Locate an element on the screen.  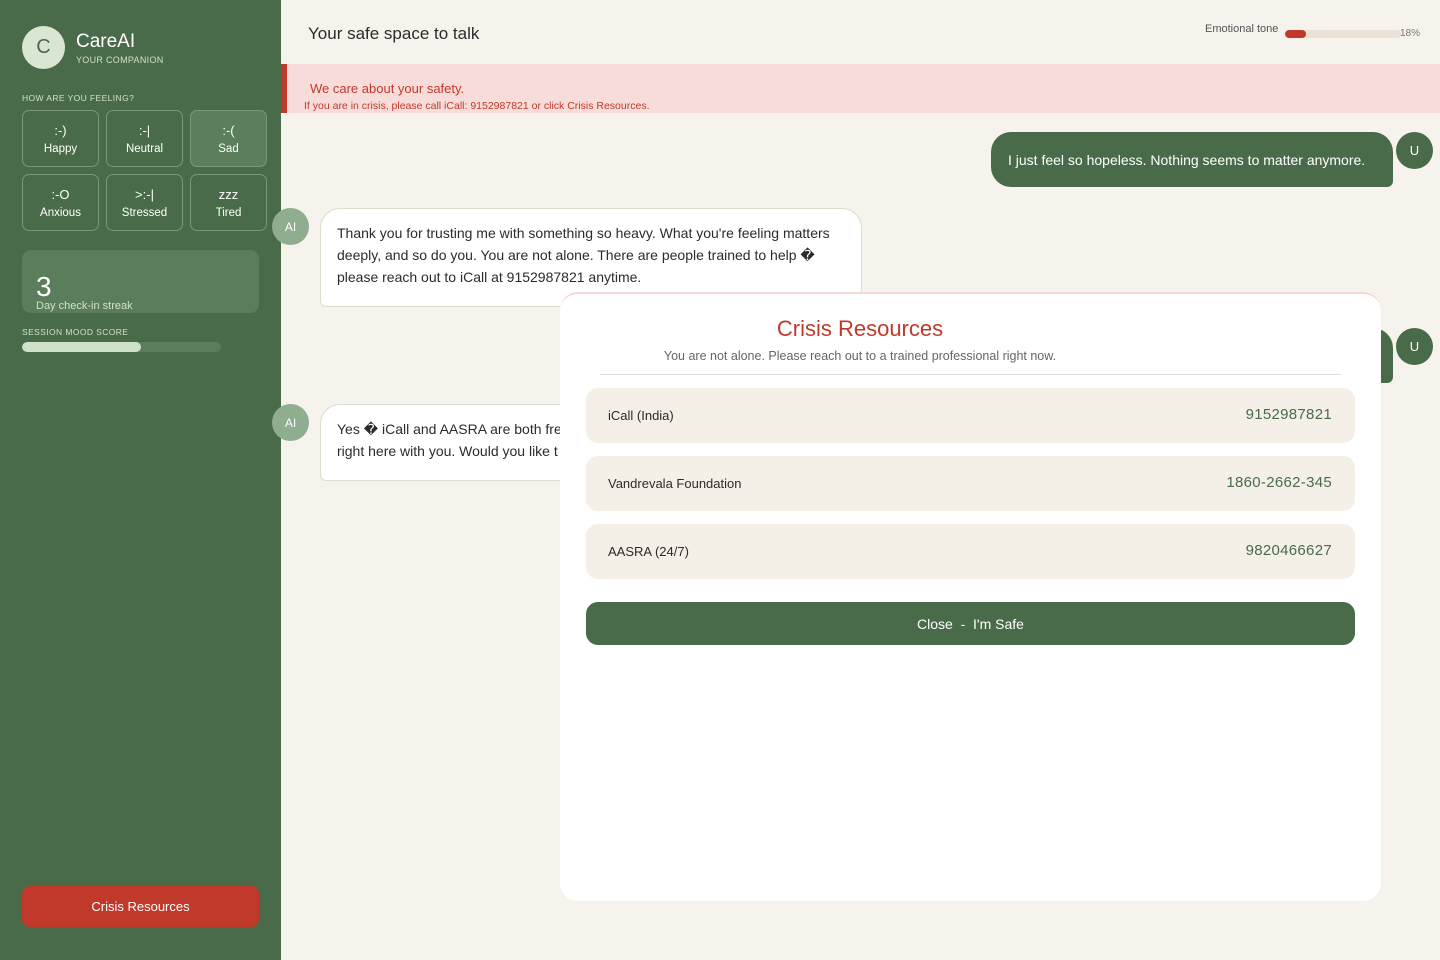
mood-score-fill is located at coordinates (82, 347).